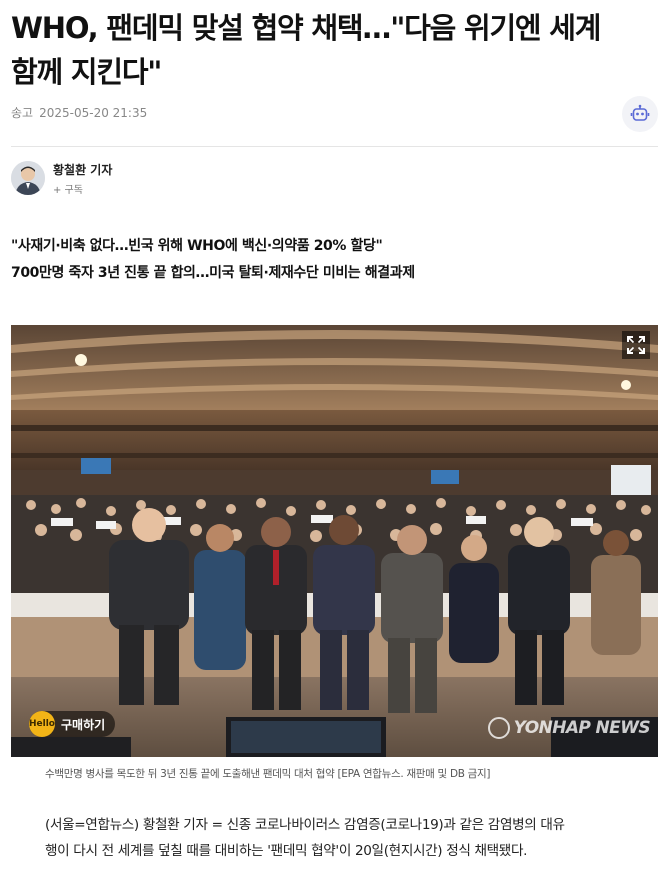 The height and width of the screenshot is (870, 672). What do you see at coordinates (28, 178) in the screenshot?
I see `author-avatar` at bounding box center [28, 178].